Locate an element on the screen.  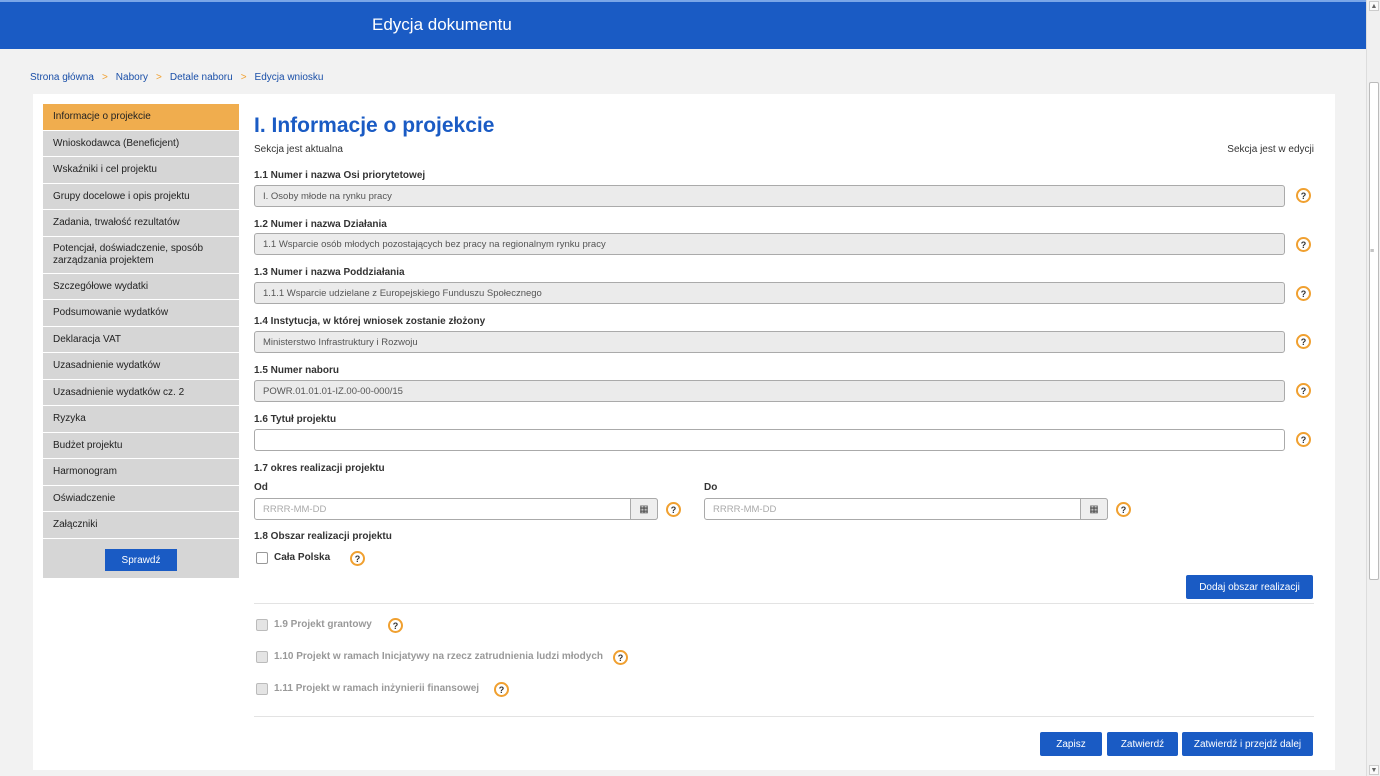
field-label-1-8: 1.8 Obszar realizacji projektu is located at coordinates (323, 536).